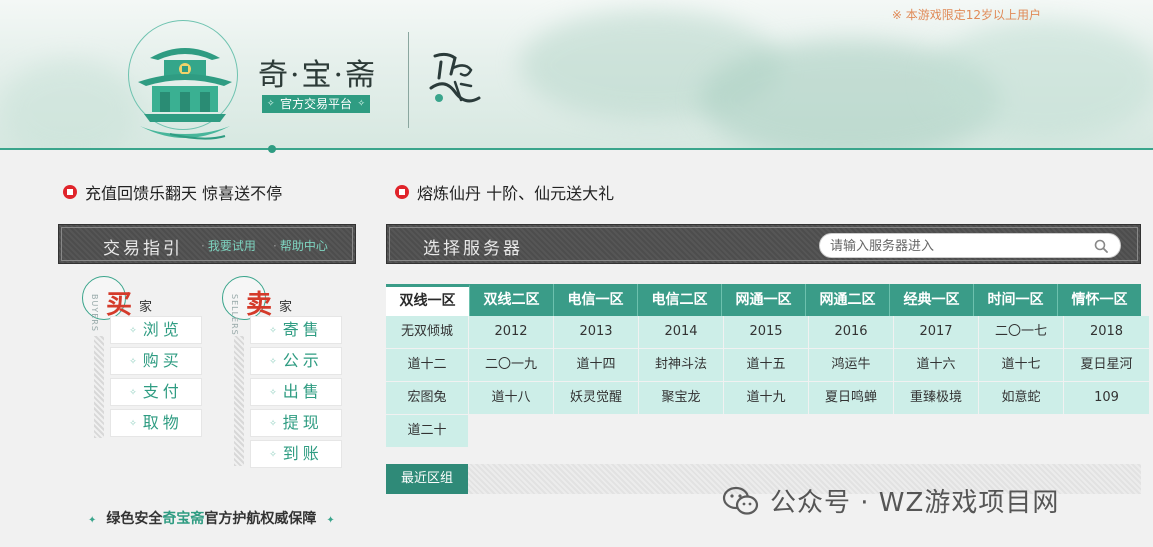 Image resolution: width=1153 pixels, height=547 pixels. I want to click on seller-stripe, so click(239, 401).